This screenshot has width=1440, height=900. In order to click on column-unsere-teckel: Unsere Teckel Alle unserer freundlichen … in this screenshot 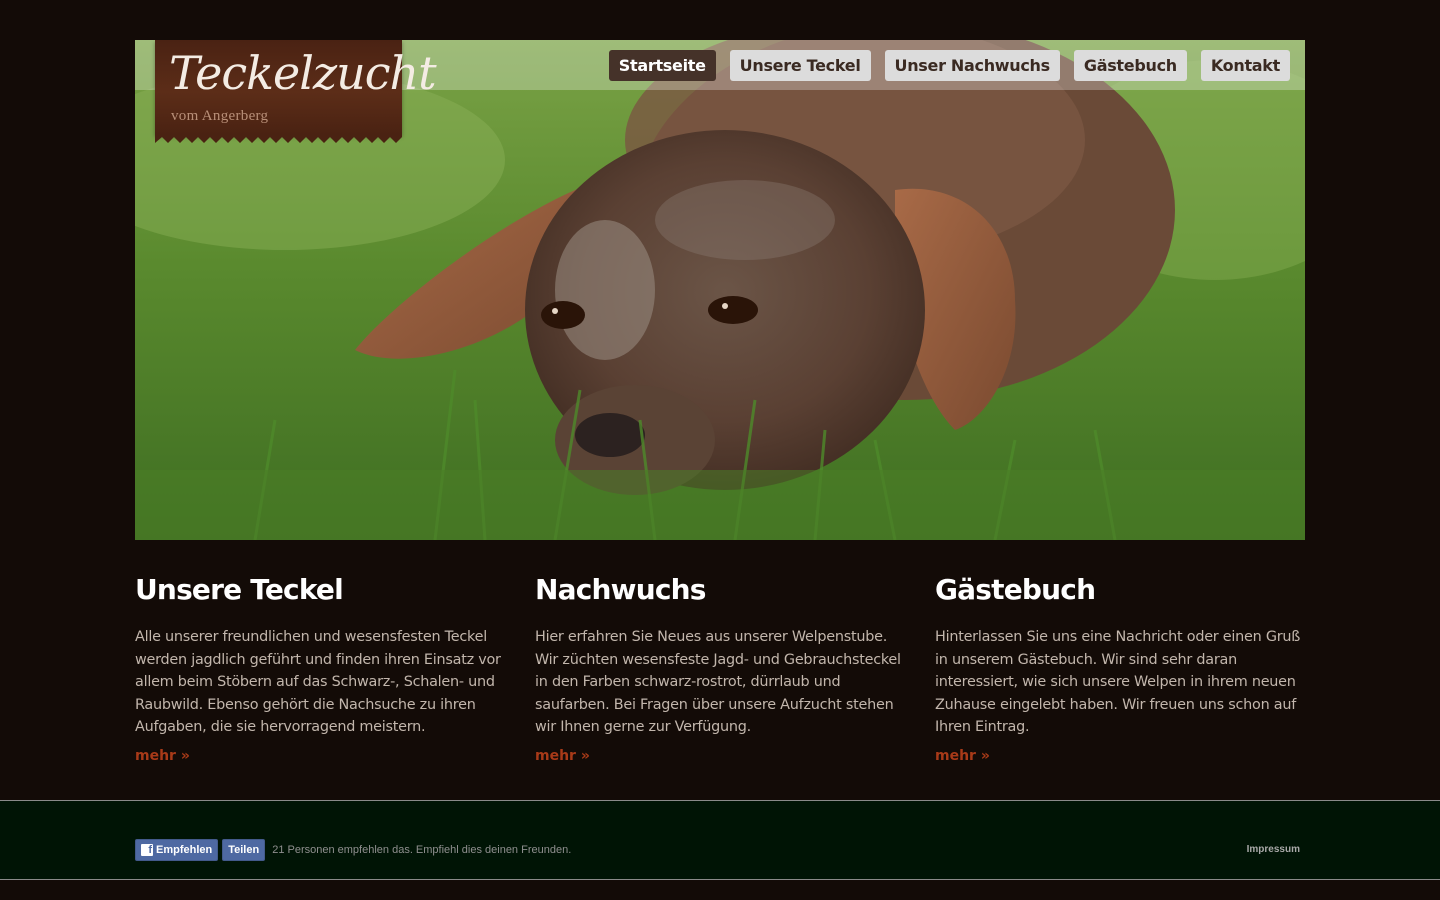, I will do `click(320, 668)`.